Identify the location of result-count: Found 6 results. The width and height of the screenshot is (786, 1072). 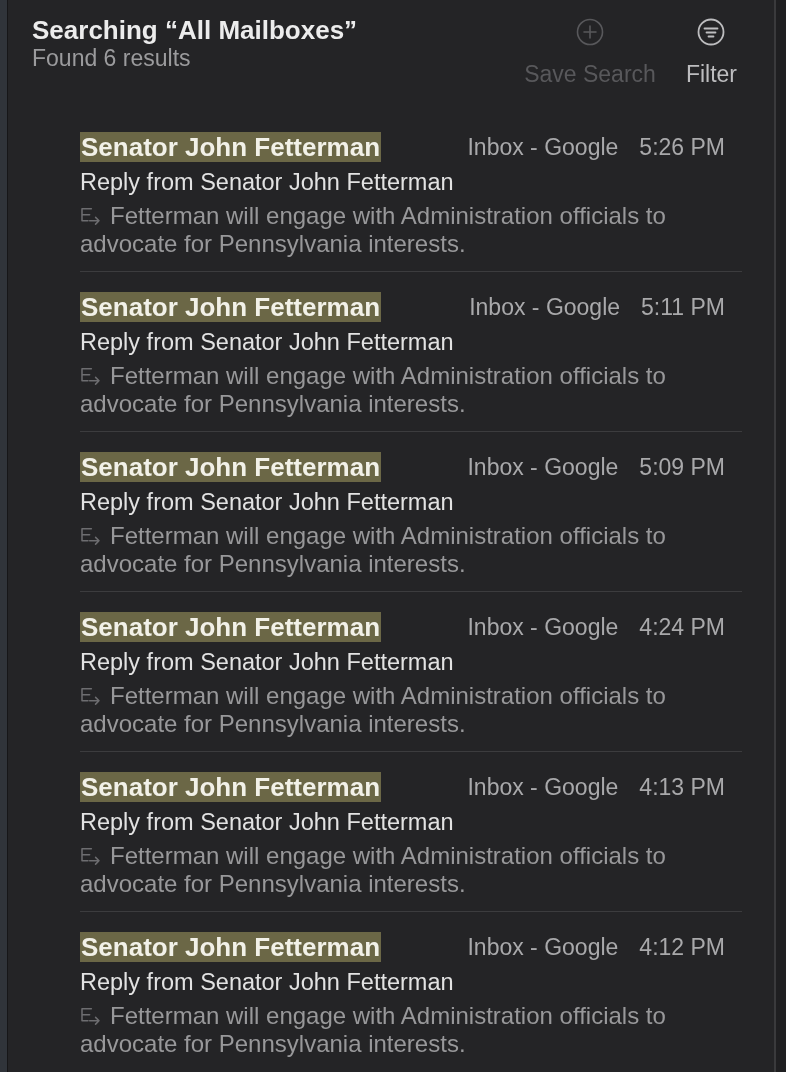
(112, 58).